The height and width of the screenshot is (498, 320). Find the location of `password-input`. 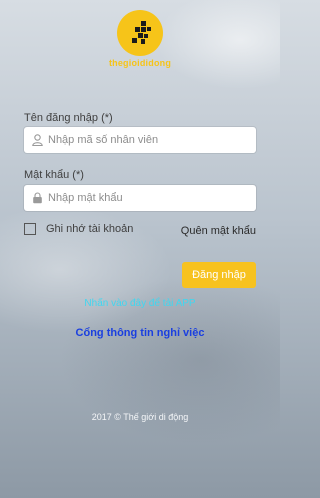

password-input is located at coordinates (148, 198).